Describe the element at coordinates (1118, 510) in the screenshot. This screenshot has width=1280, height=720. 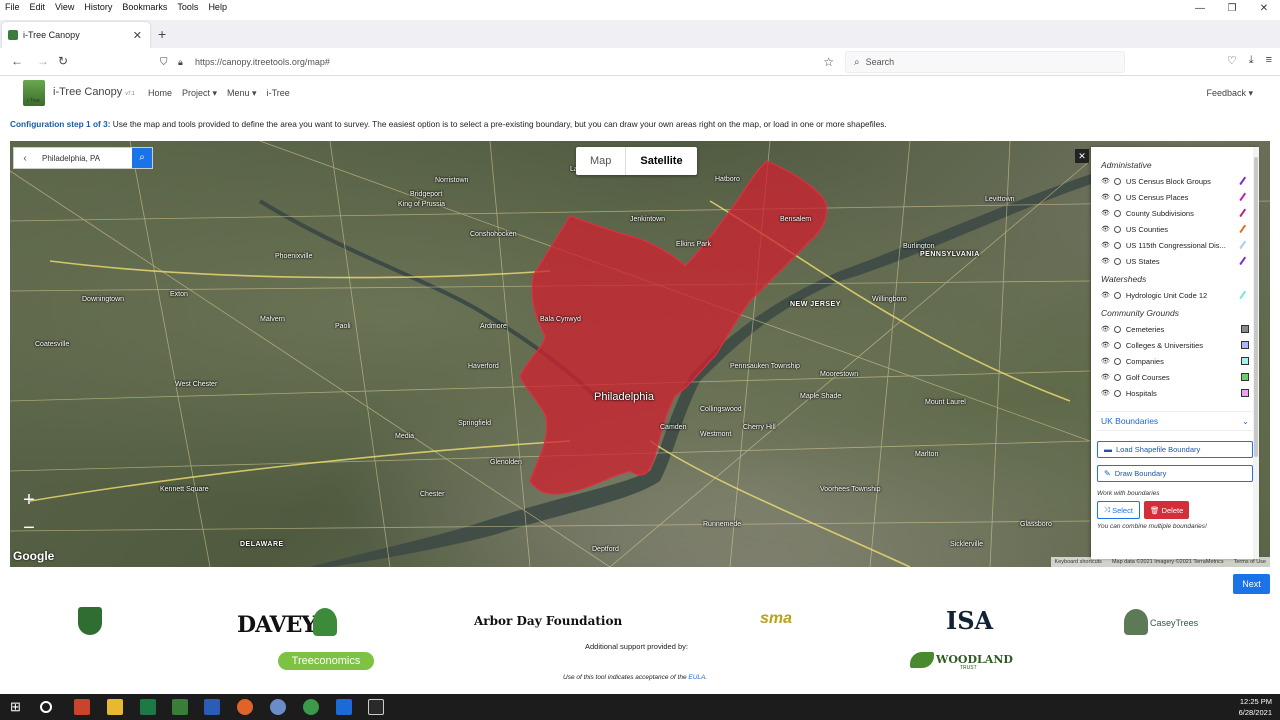
I see `select-button: ⤨ Select` at that location.